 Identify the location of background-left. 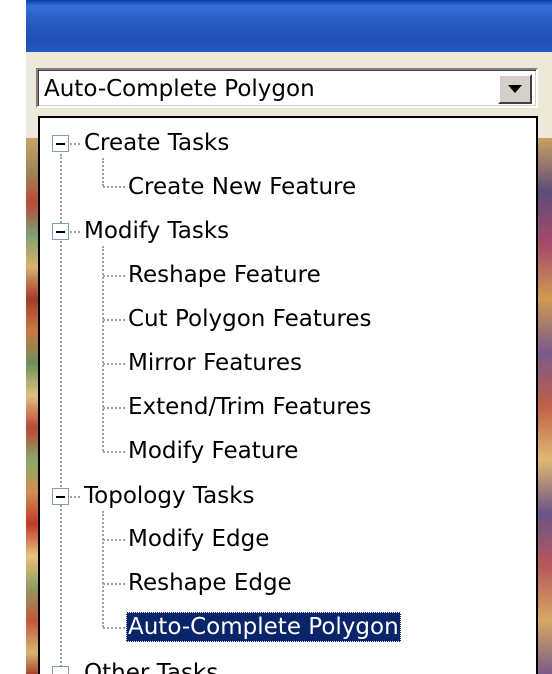
(13, 337).